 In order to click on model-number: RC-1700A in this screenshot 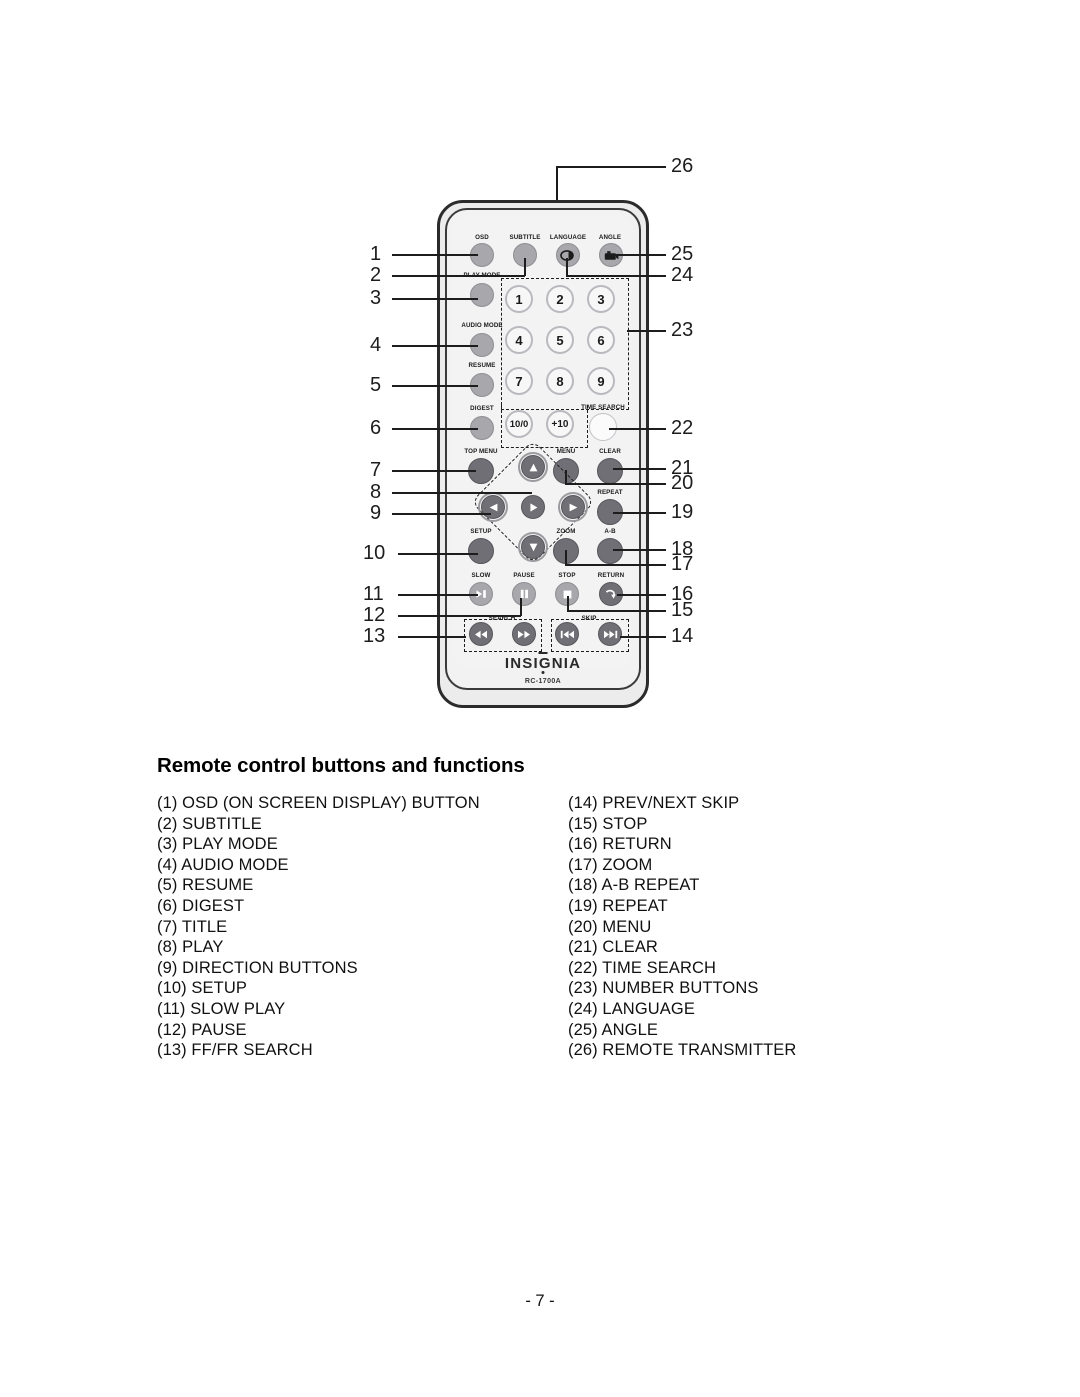, I will do `click(543, 681)`.